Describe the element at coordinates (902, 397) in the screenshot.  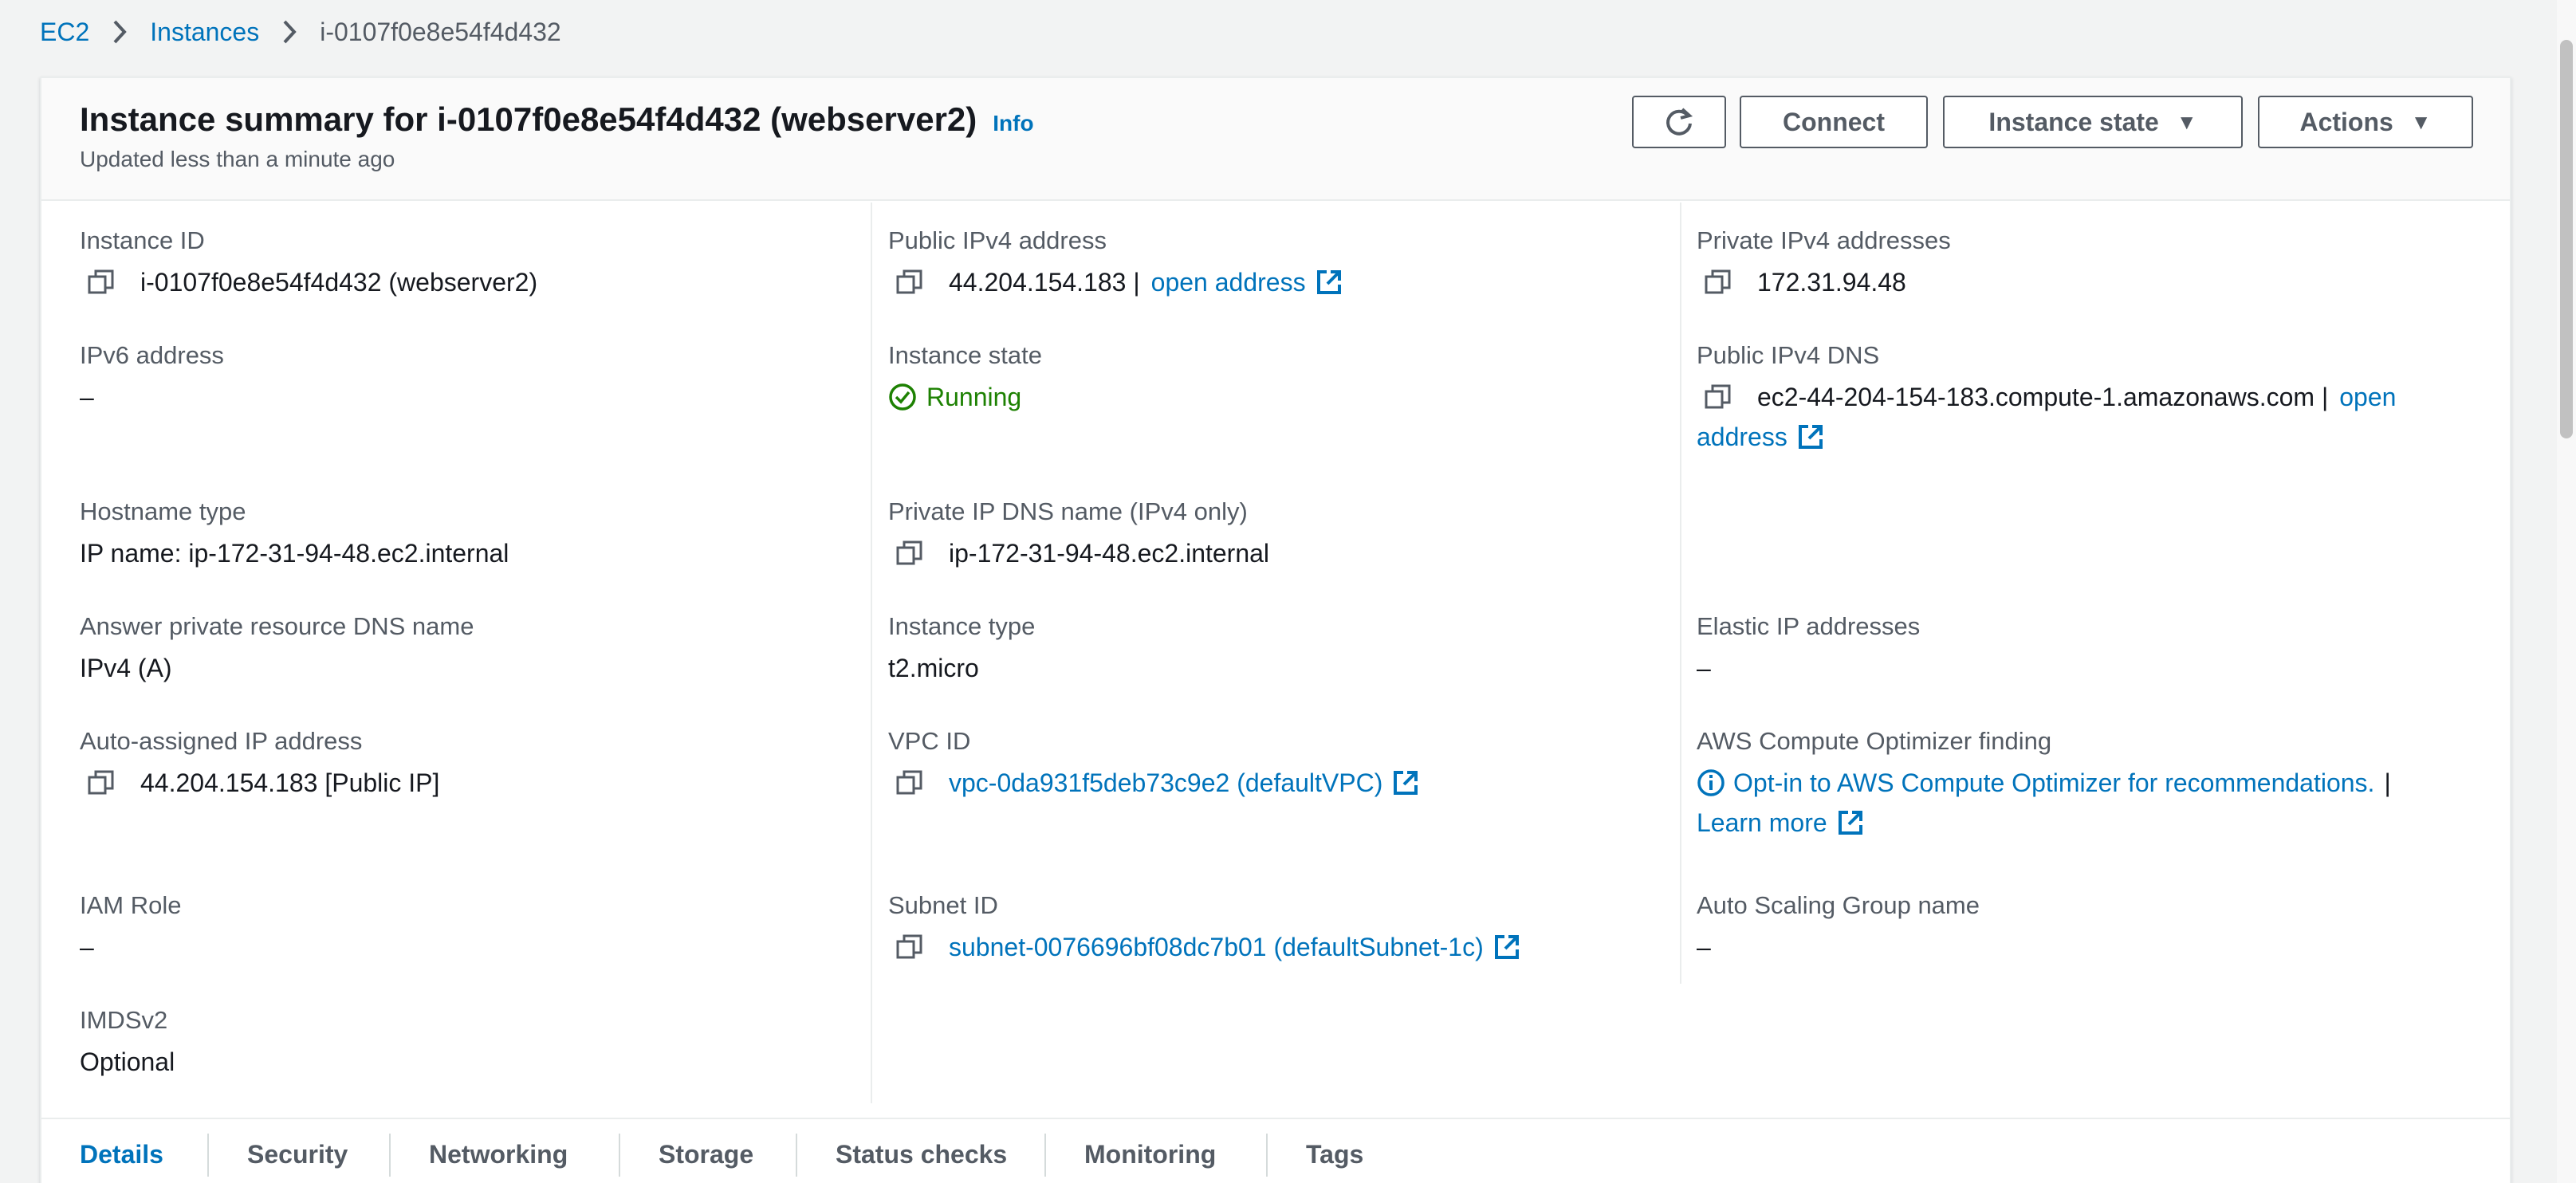
I see `check-circle-icon` at that location.